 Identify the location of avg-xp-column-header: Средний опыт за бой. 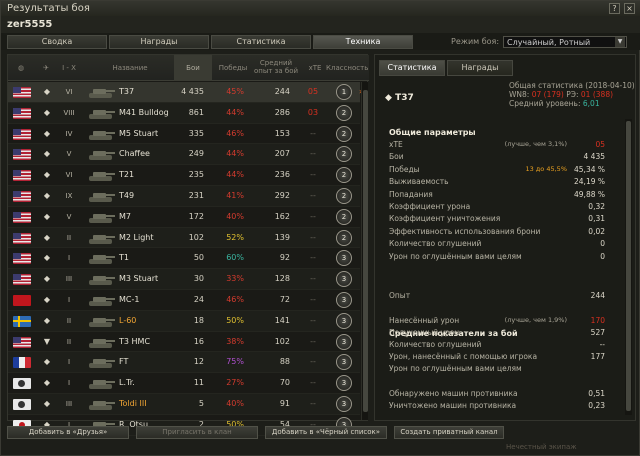
(276, 67).